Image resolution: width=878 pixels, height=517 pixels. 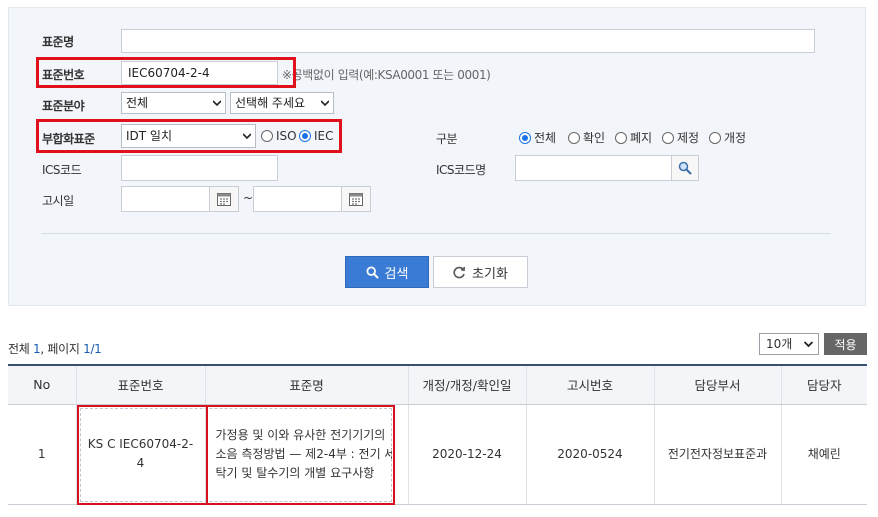 I want to click on cell-manager: 채예린, so click(x=823, y=454).